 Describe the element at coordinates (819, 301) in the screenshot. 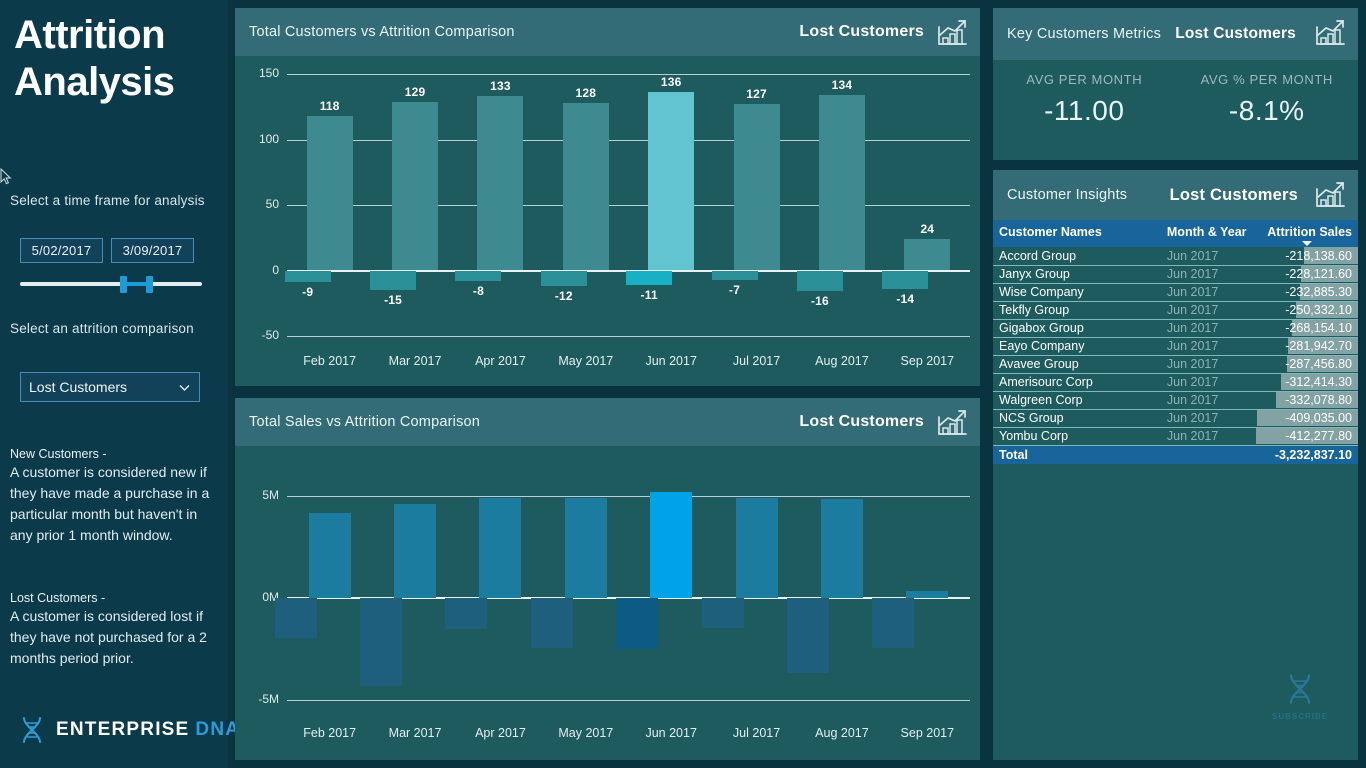

I see `bar-value-label: -16` at that location.